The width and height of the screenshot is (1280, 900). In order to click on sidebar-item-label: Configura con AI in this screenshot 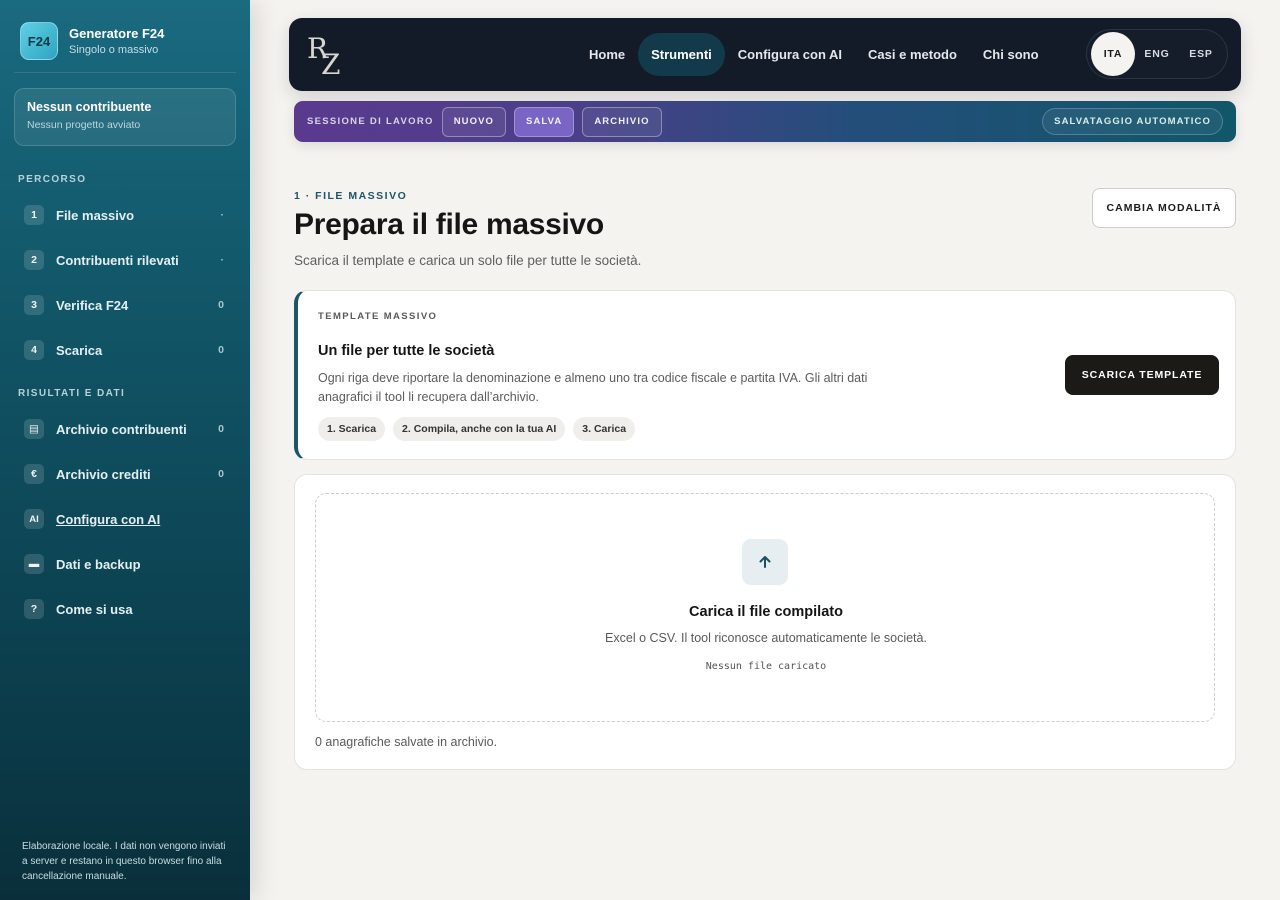, I will do `click(108, 519)`.